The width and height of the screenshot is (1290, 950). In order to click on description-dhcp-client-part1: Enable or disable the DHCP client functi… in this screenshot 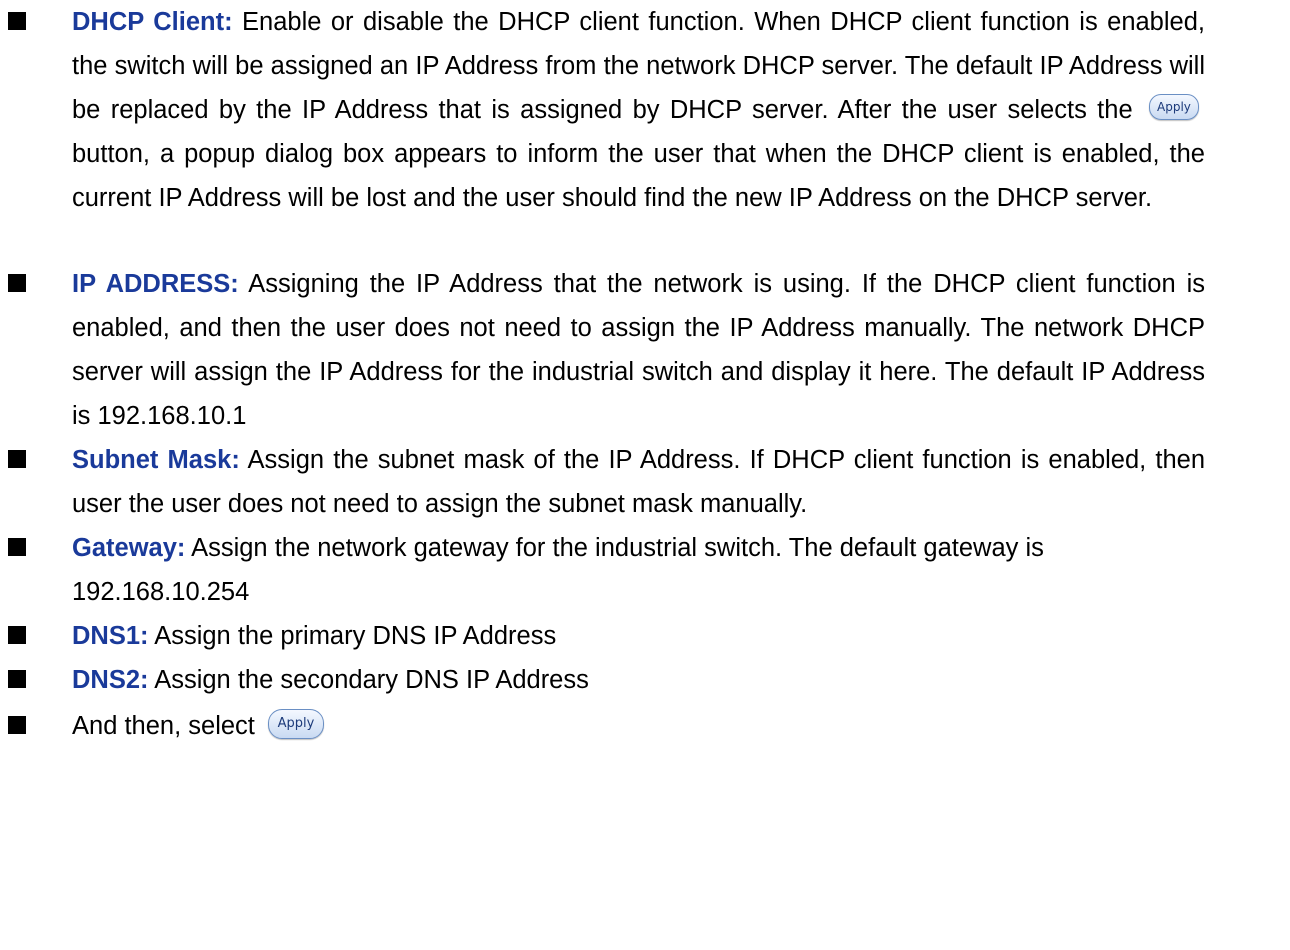, I will do `click(638, 66)`.